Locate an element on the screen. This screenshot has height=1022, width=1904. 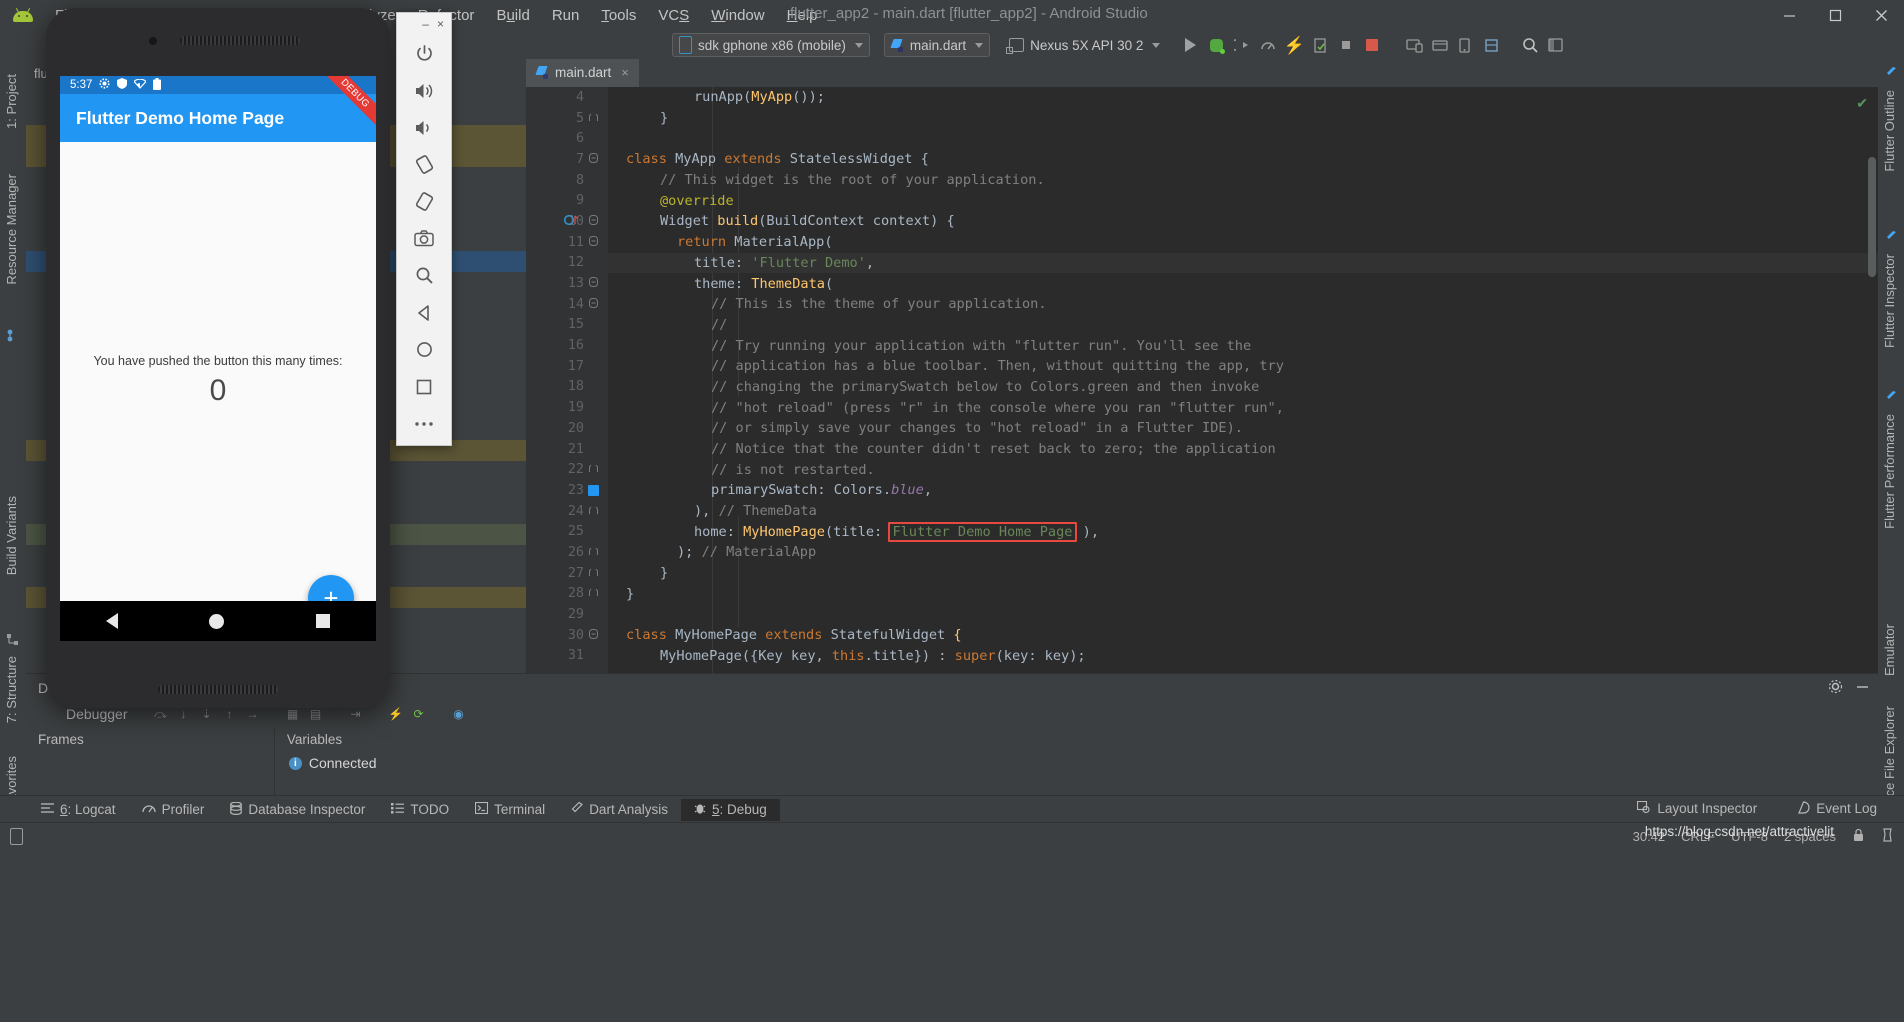
editor-scrollbar is located at coordinates (1872, 217).